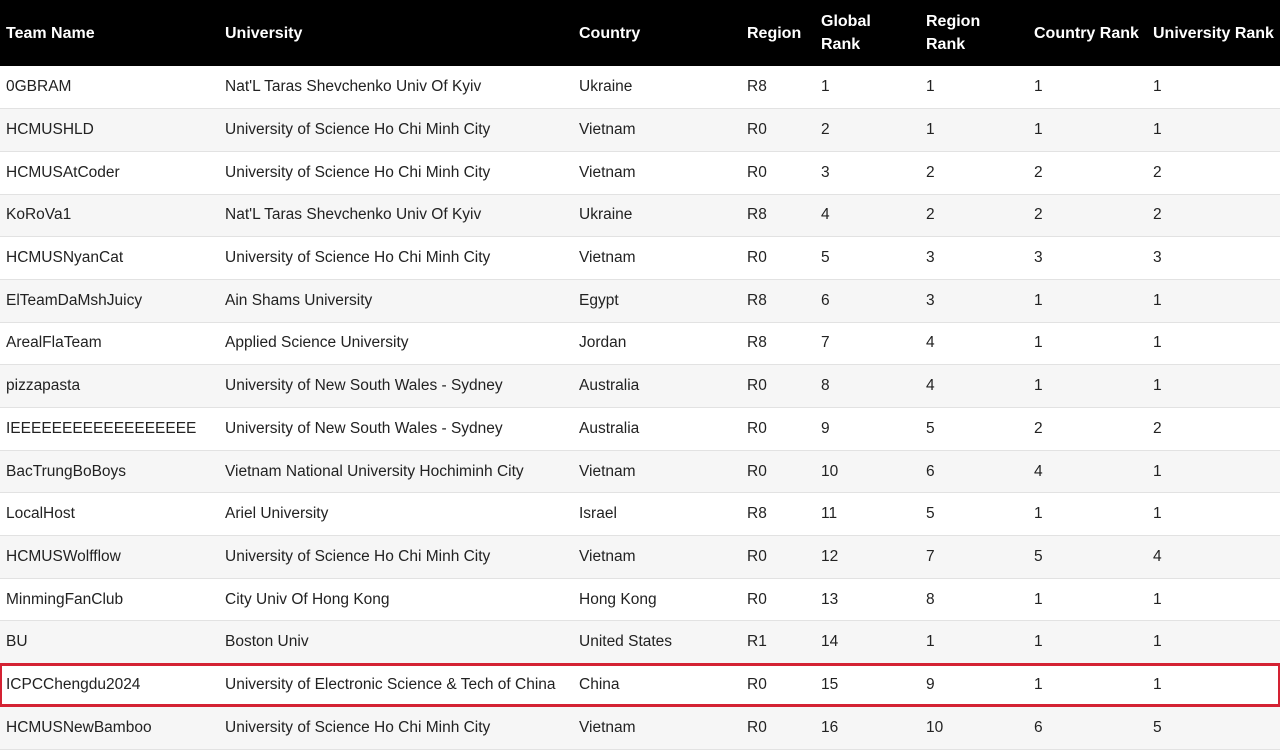 The width and height of the screenshot is (1280, 750). Describe the element at coordinates (17, 642) in the screenshot. I see `team-name-cell: BU` at that location.